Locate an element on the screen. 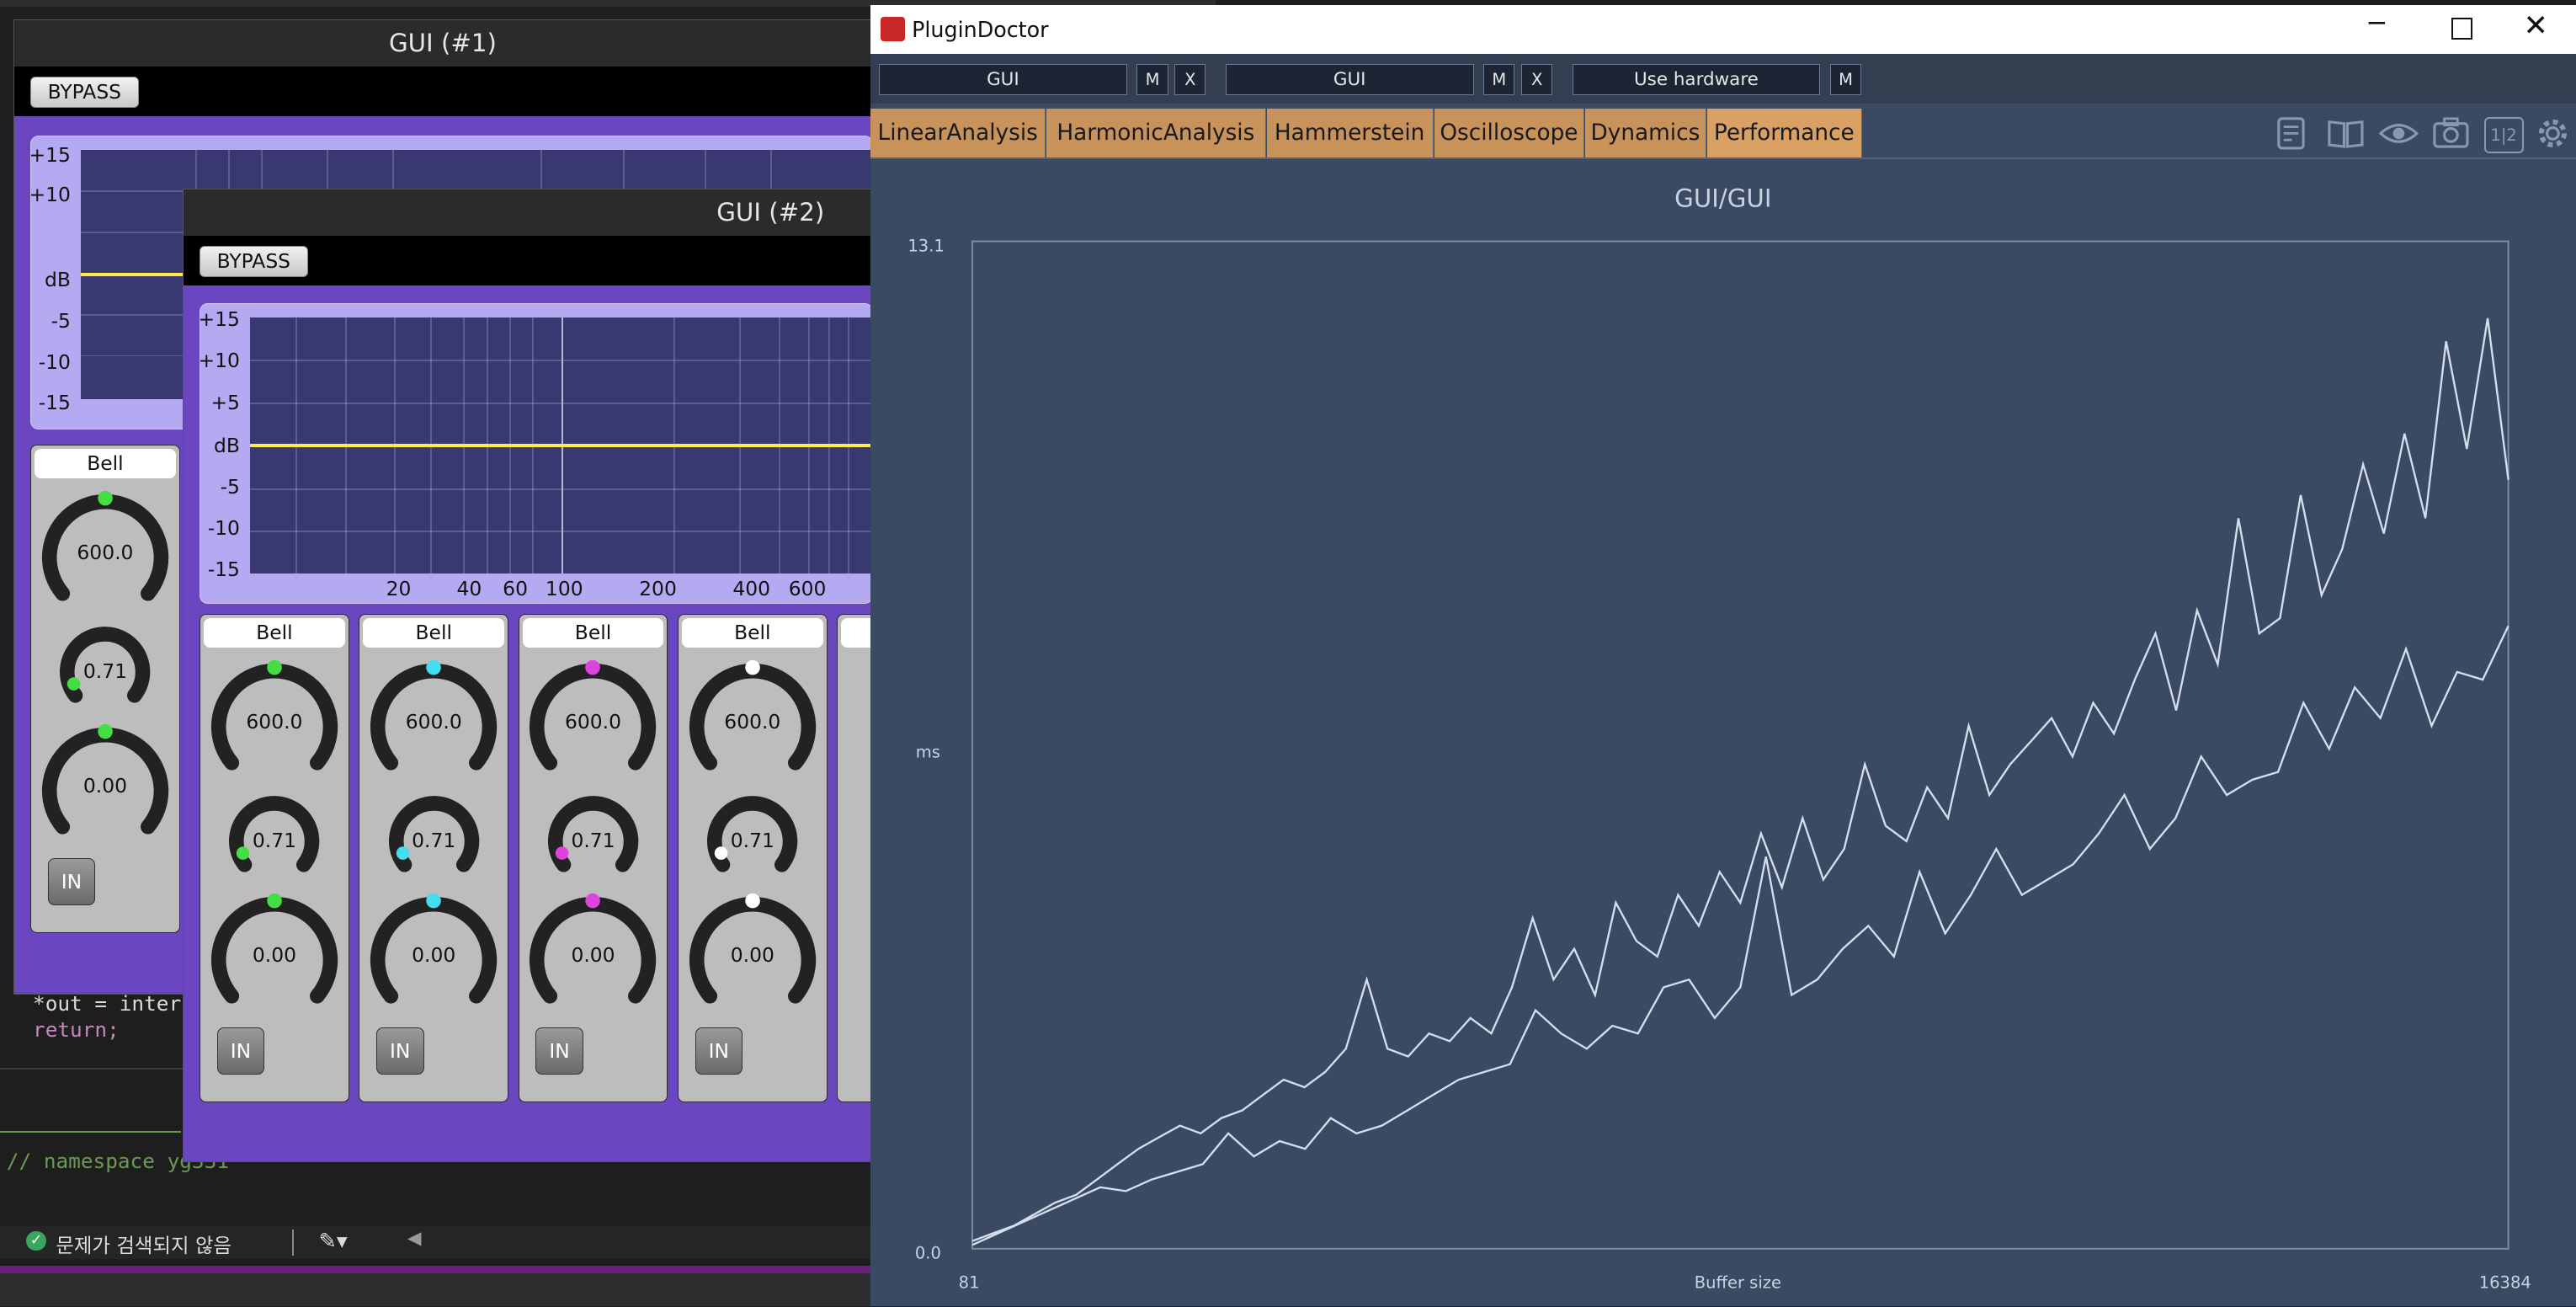 Image resolution: width=2576 pixels, height=1307 pixels. minimize-icon: ─ is located at coordinates (2377, 24).